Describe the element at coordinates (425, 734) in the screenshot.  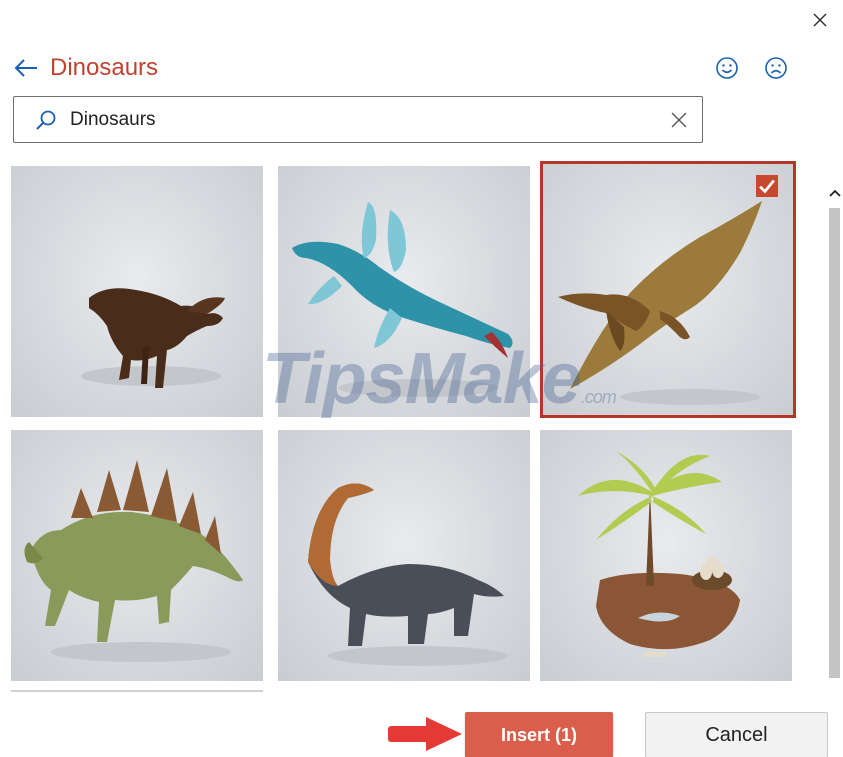
I see `pointer-arrow-icon` at that location.